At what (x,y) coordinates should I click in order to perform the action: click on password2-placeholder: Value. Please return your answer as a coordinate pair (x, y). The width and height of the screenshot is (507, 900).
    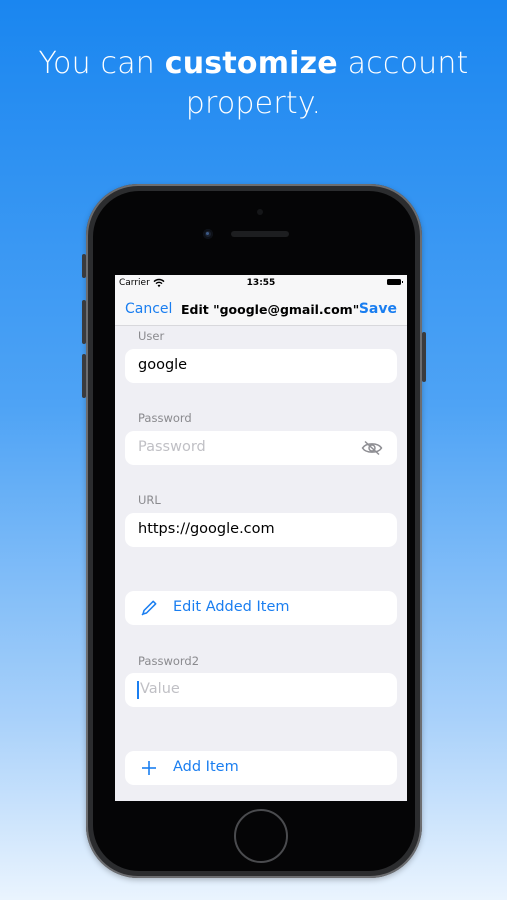
    Looking at the image, I should click on (160, 689).